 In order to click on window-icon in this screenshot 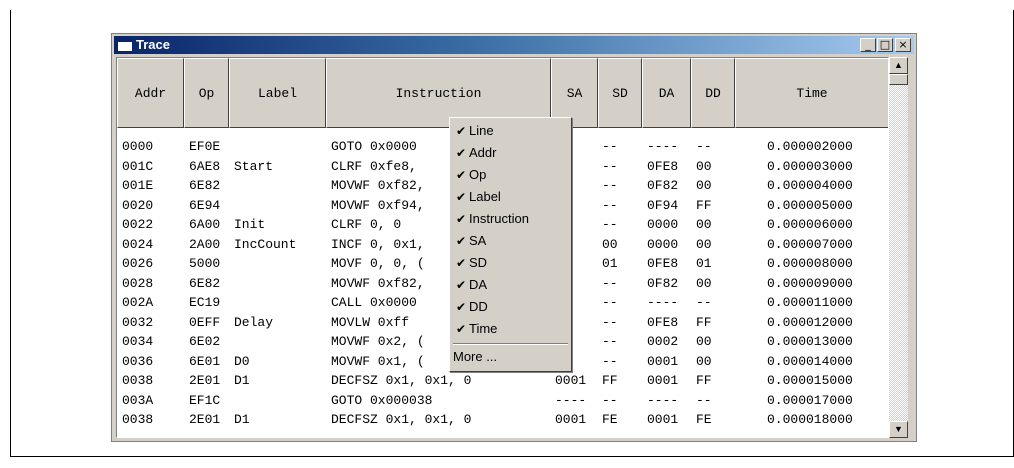, I will do `click(125, 45)`.